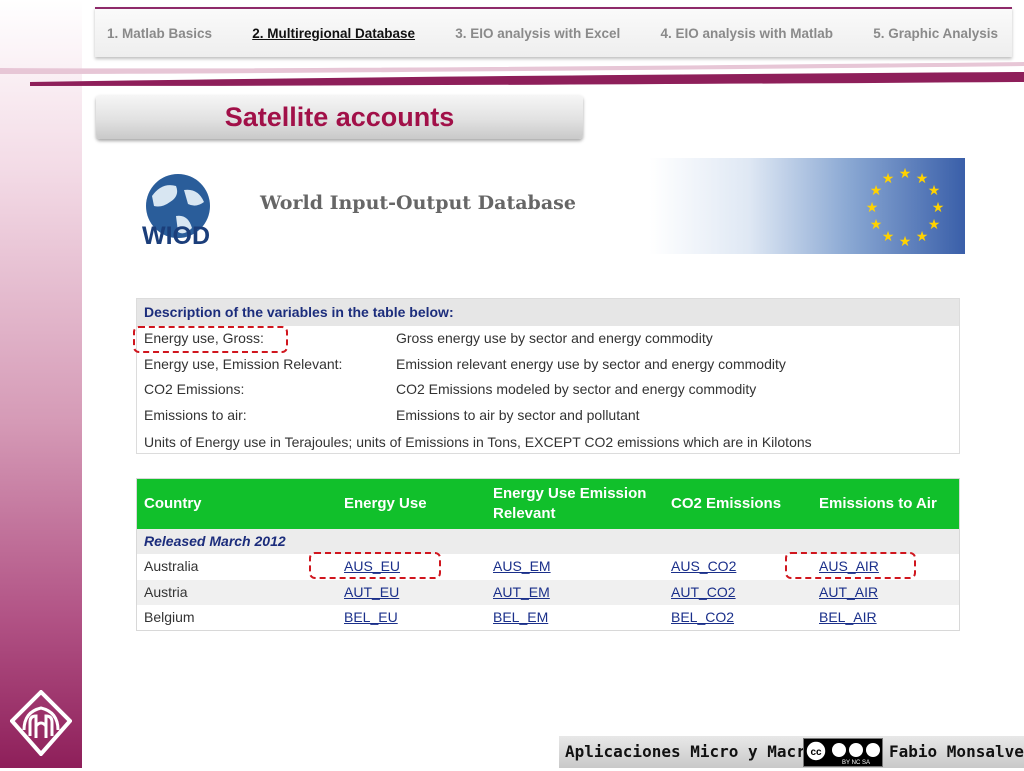  What do you see at coordinates (843, 752) in the screenshot?
I see `creative-commons-icon: cc BY NC SA` at bounding box center [843, 752].